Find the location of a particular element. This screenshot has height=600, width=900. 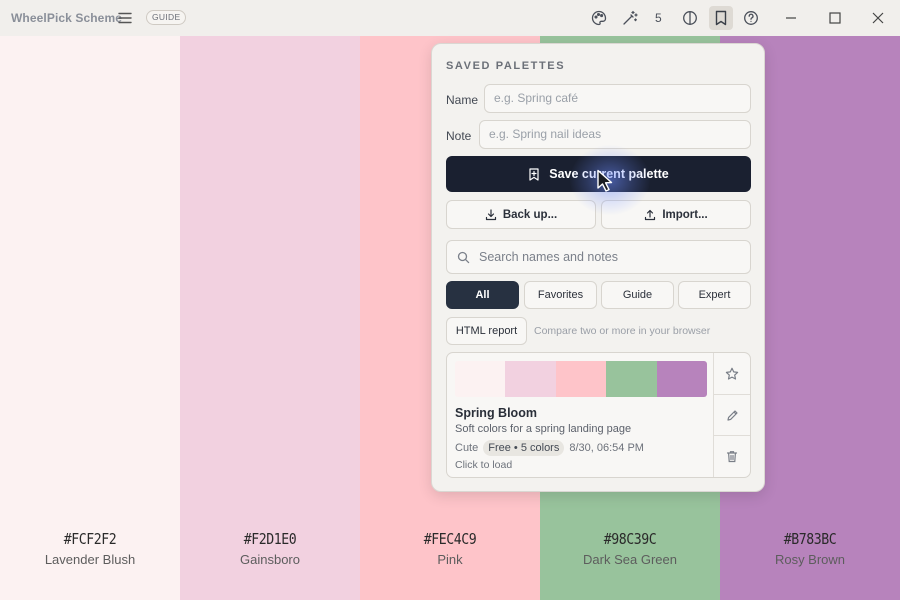

swatch-hex: #98C39C is located at coordinates (630, 539).